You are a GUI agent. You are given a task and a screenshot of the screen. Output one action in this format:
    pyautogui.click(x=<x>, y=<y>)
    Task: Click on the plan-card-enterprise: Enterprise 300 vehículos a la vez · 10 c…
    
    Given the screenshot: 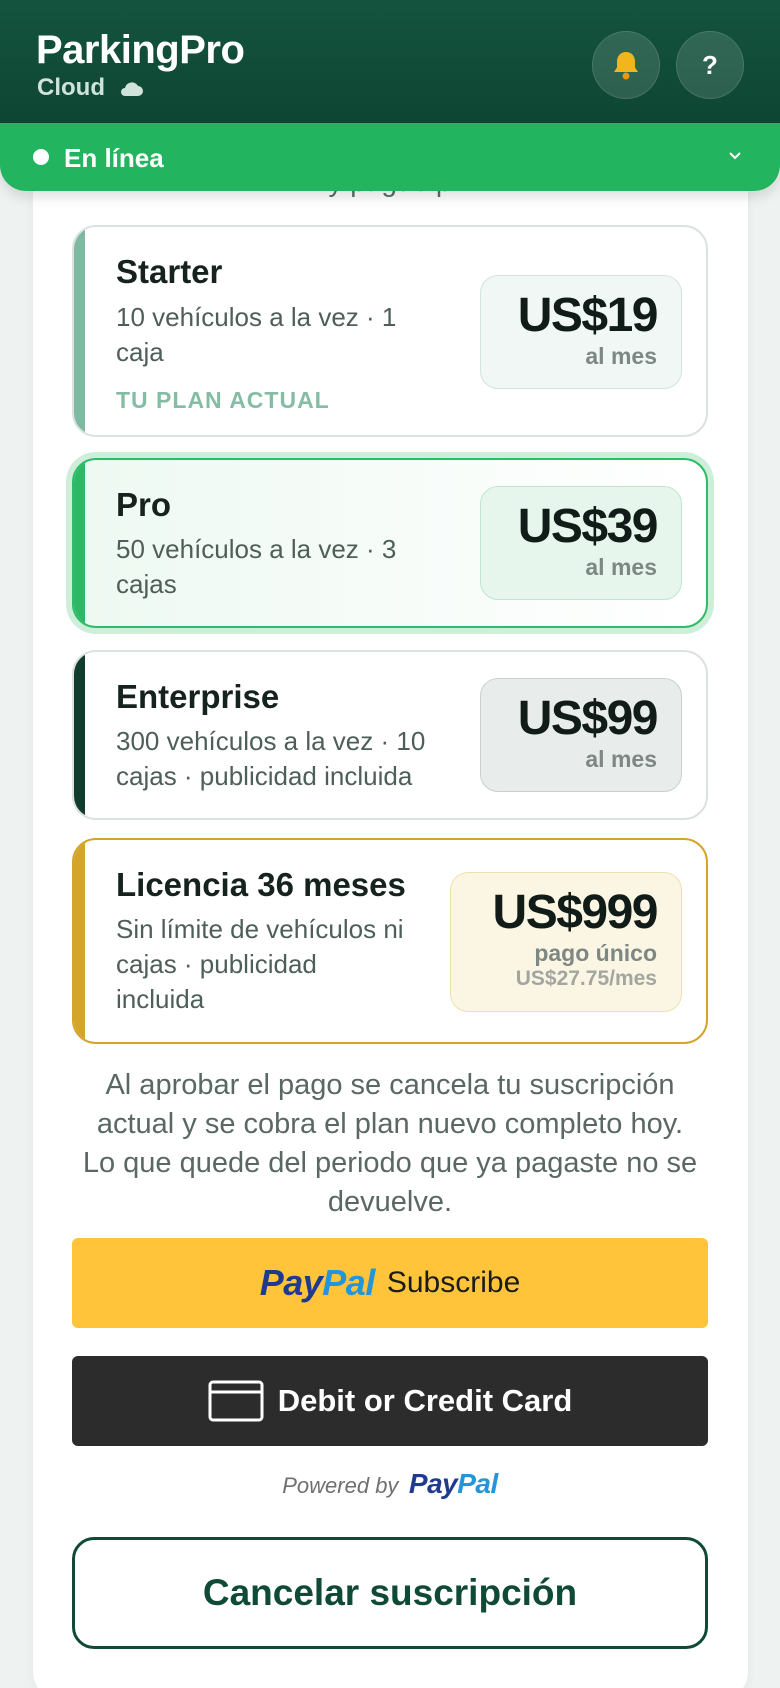 What is the action you would take?
    pyautogui.click(x=390, y=735)
    